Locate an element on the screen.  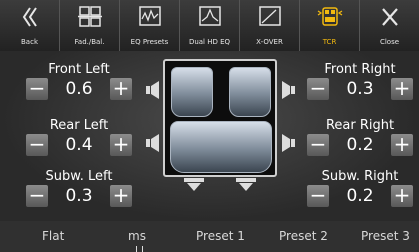
subw-right-minus-button: − is located at coordinates (318, 196).